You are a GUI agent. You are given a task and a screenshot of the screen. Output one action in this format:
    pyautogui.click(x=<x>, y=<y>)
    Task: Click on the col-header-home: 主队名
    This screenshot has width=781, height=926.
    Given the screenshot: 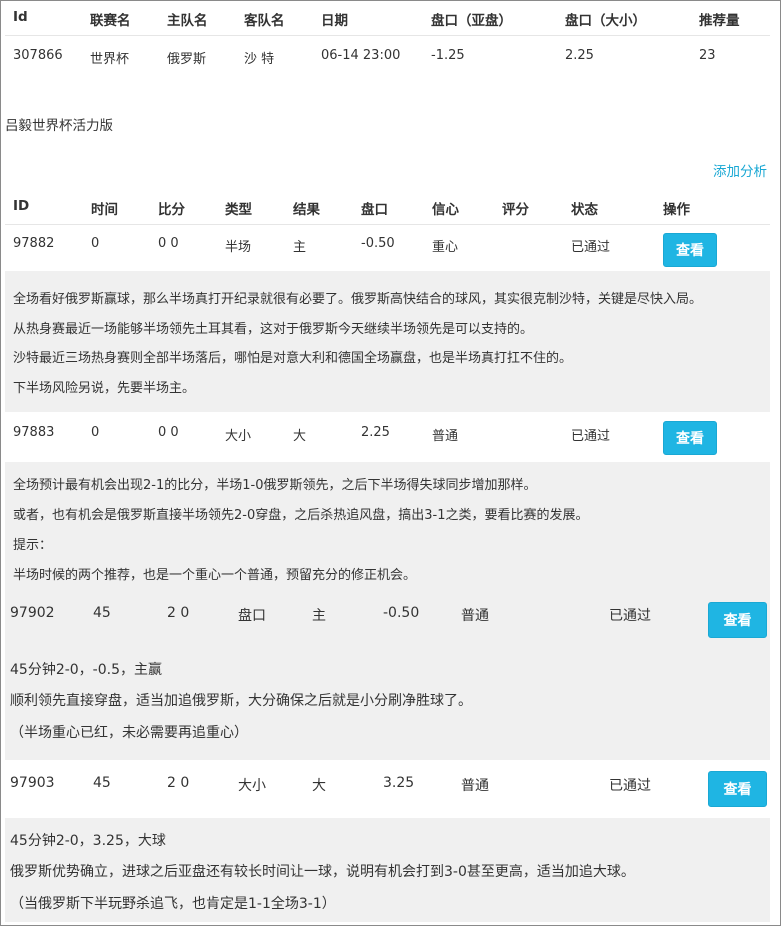 What is the action you would take?
    pyautogui.click(x=187, y=21)
    